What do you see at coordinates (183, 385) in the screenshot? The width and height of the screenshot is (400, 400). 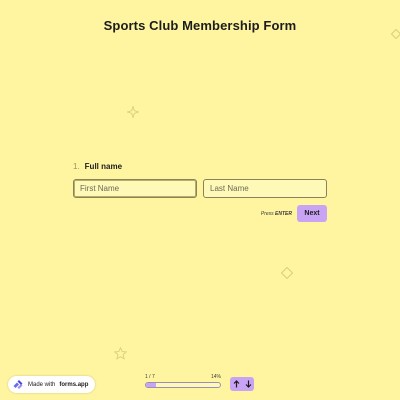 I see `progress-bar` at bounding box center [183, 385].